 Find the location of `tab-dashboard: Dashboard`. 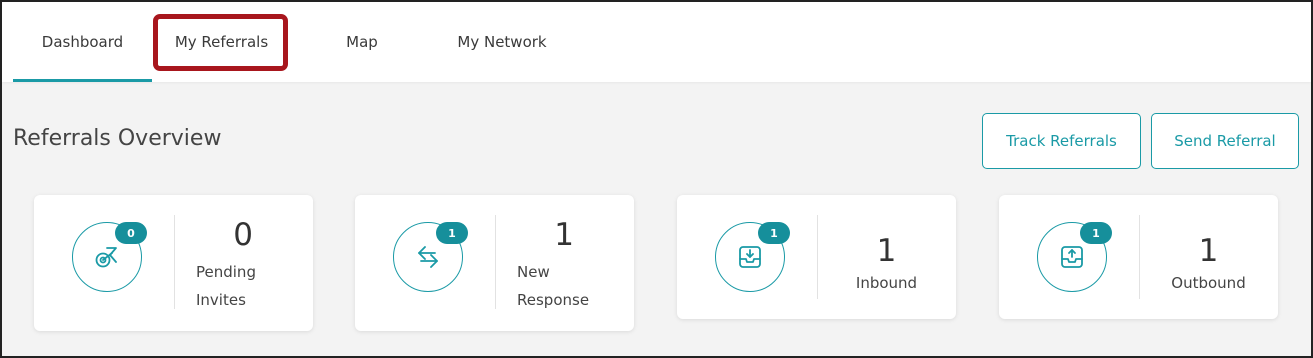

tab-dashboard: Dashboard is located at coordinates (82, 42).